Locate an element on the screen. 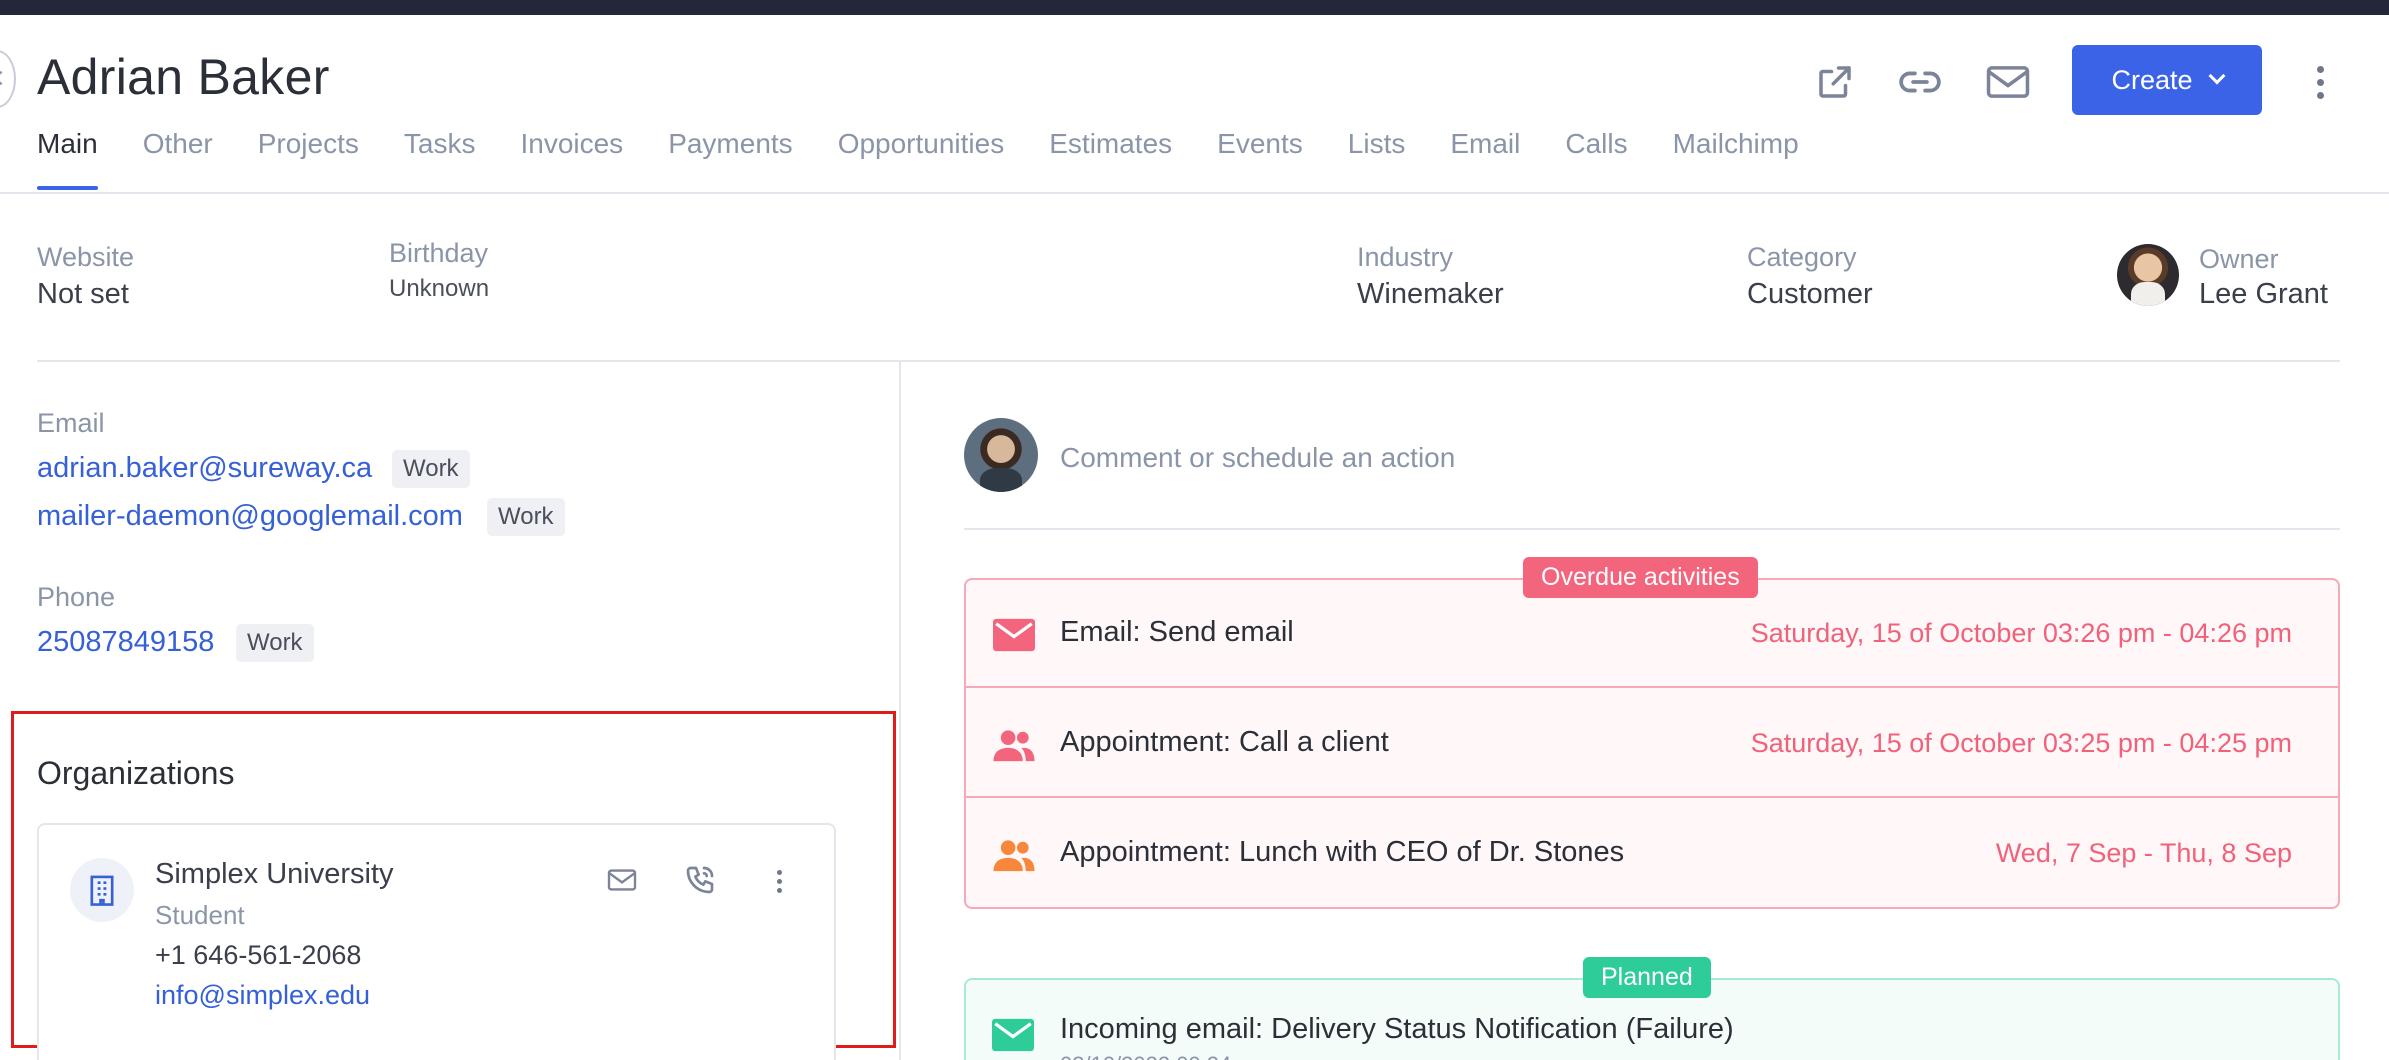  organization-email-button is located at coordinates (622, 880).